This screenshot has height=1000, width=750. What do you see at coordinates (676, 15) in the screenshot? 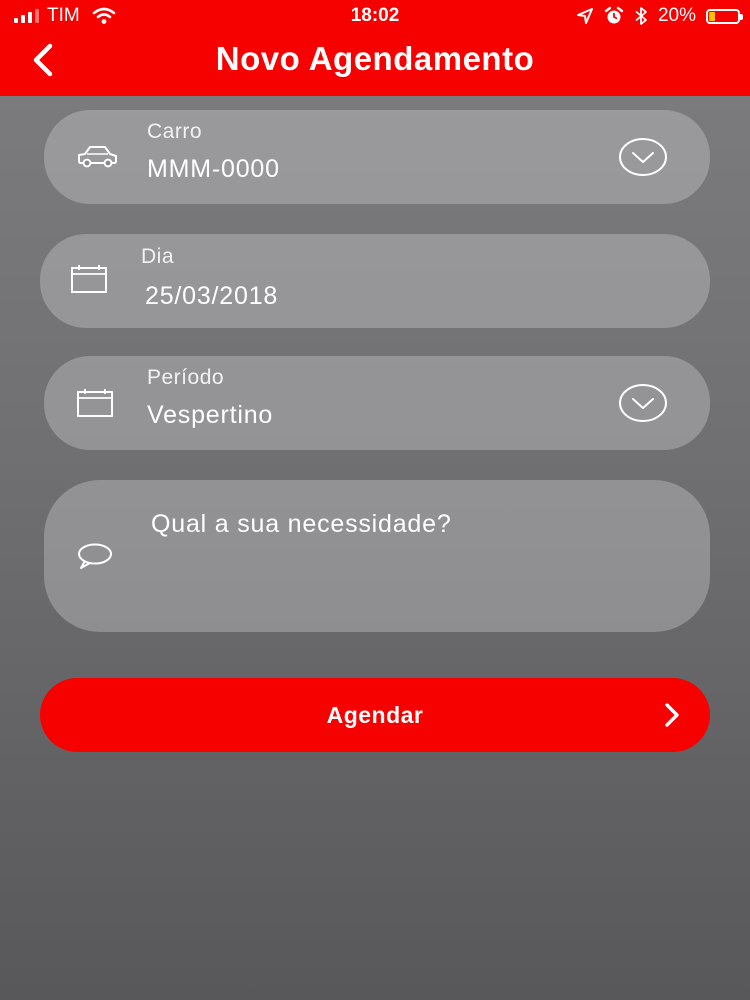
I see `battery-percent: 20%` at bounding box center [676, 15].